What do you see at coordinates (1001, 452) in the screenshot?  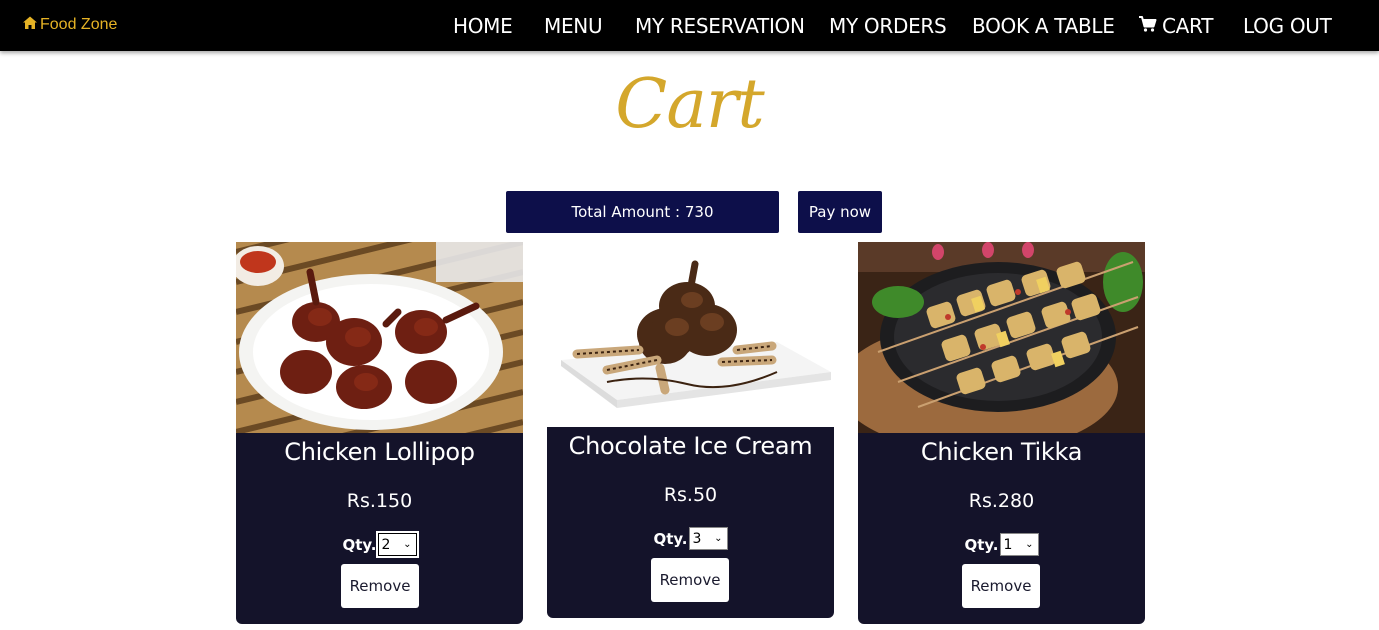 I see `item-name: Chicken Tikka` at bounding box center [1001, 452].